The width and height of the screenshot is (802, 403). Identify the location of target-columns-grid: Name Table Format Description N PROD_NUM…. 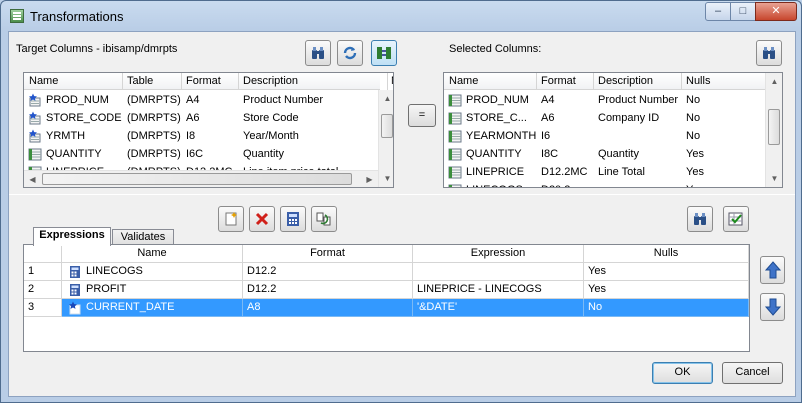
(208, 130).